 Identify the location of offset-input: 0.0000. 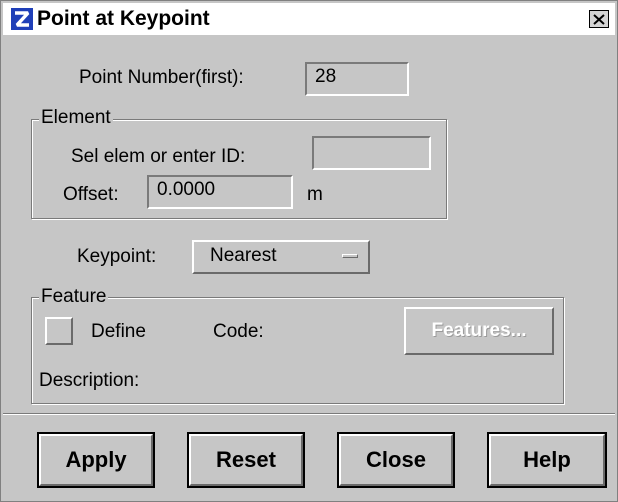
(220, 192).